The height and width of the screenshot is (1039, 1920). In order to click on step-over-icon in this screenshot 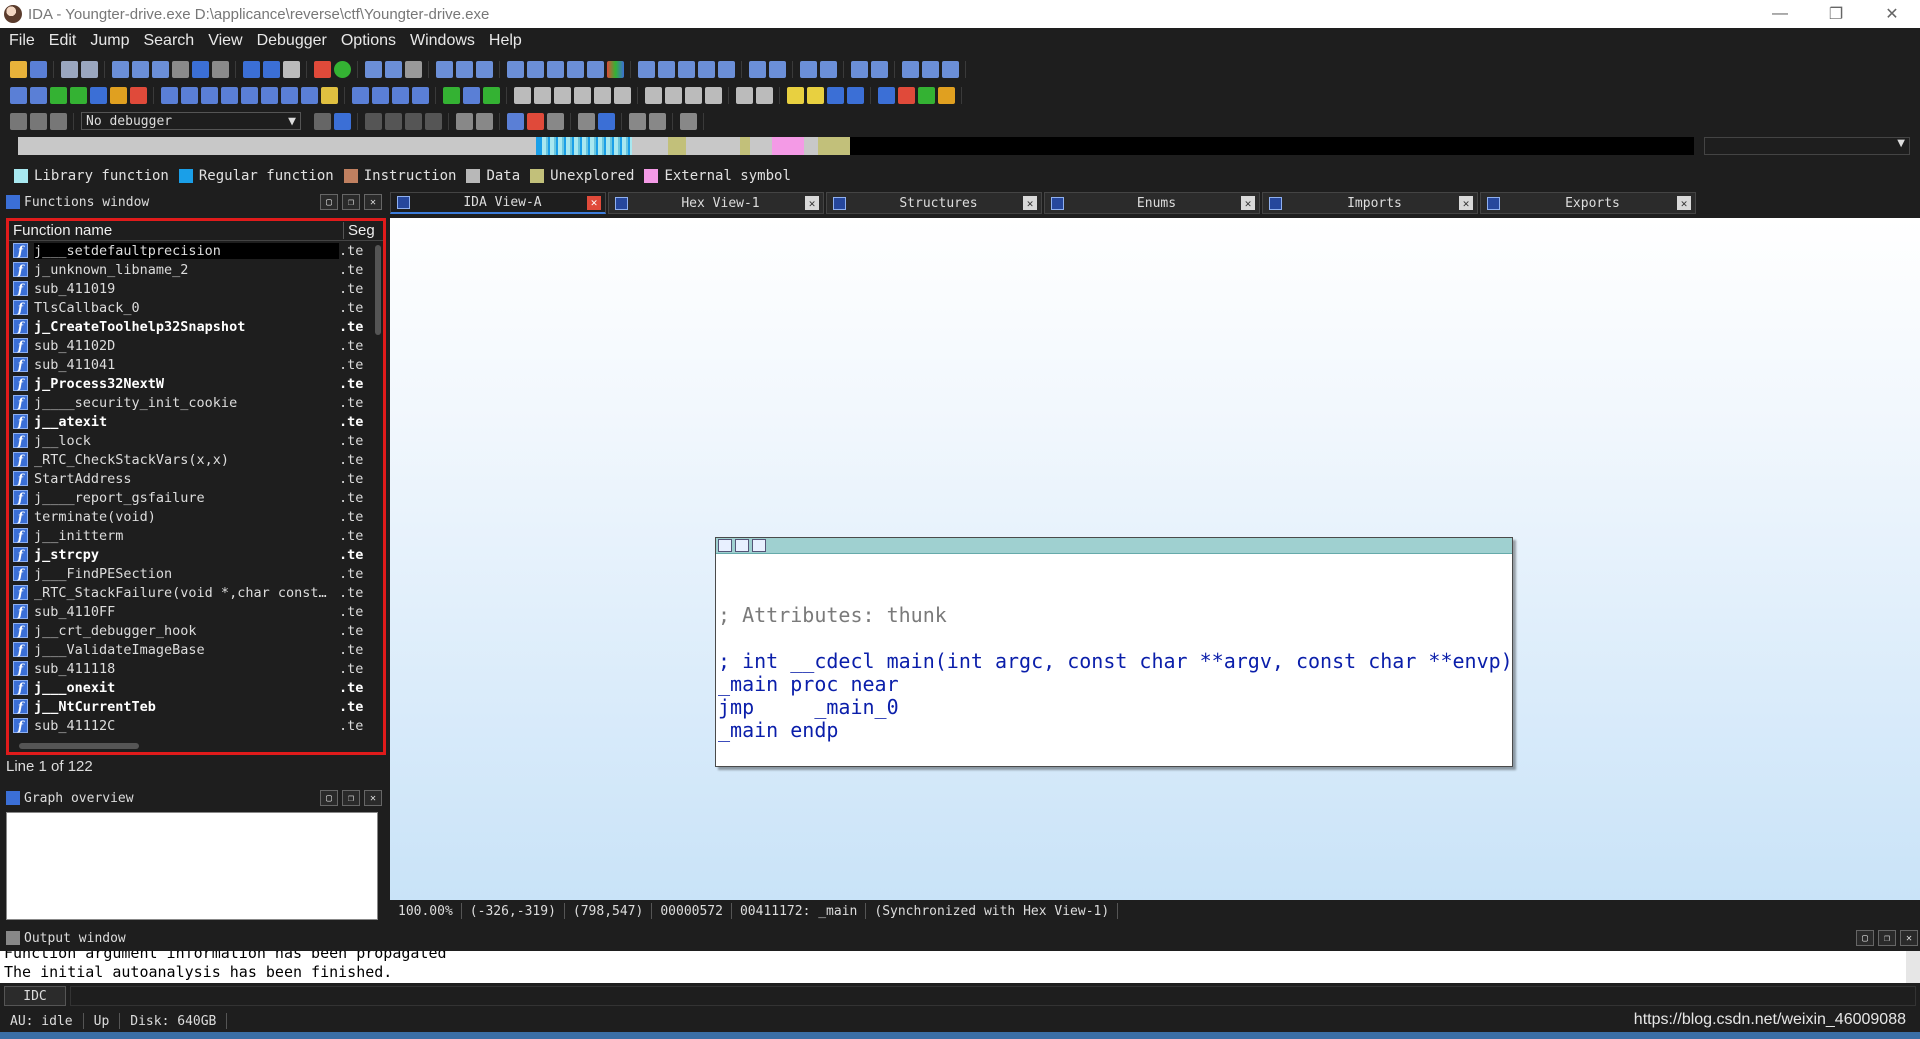, I will do `click(393, 121)`.